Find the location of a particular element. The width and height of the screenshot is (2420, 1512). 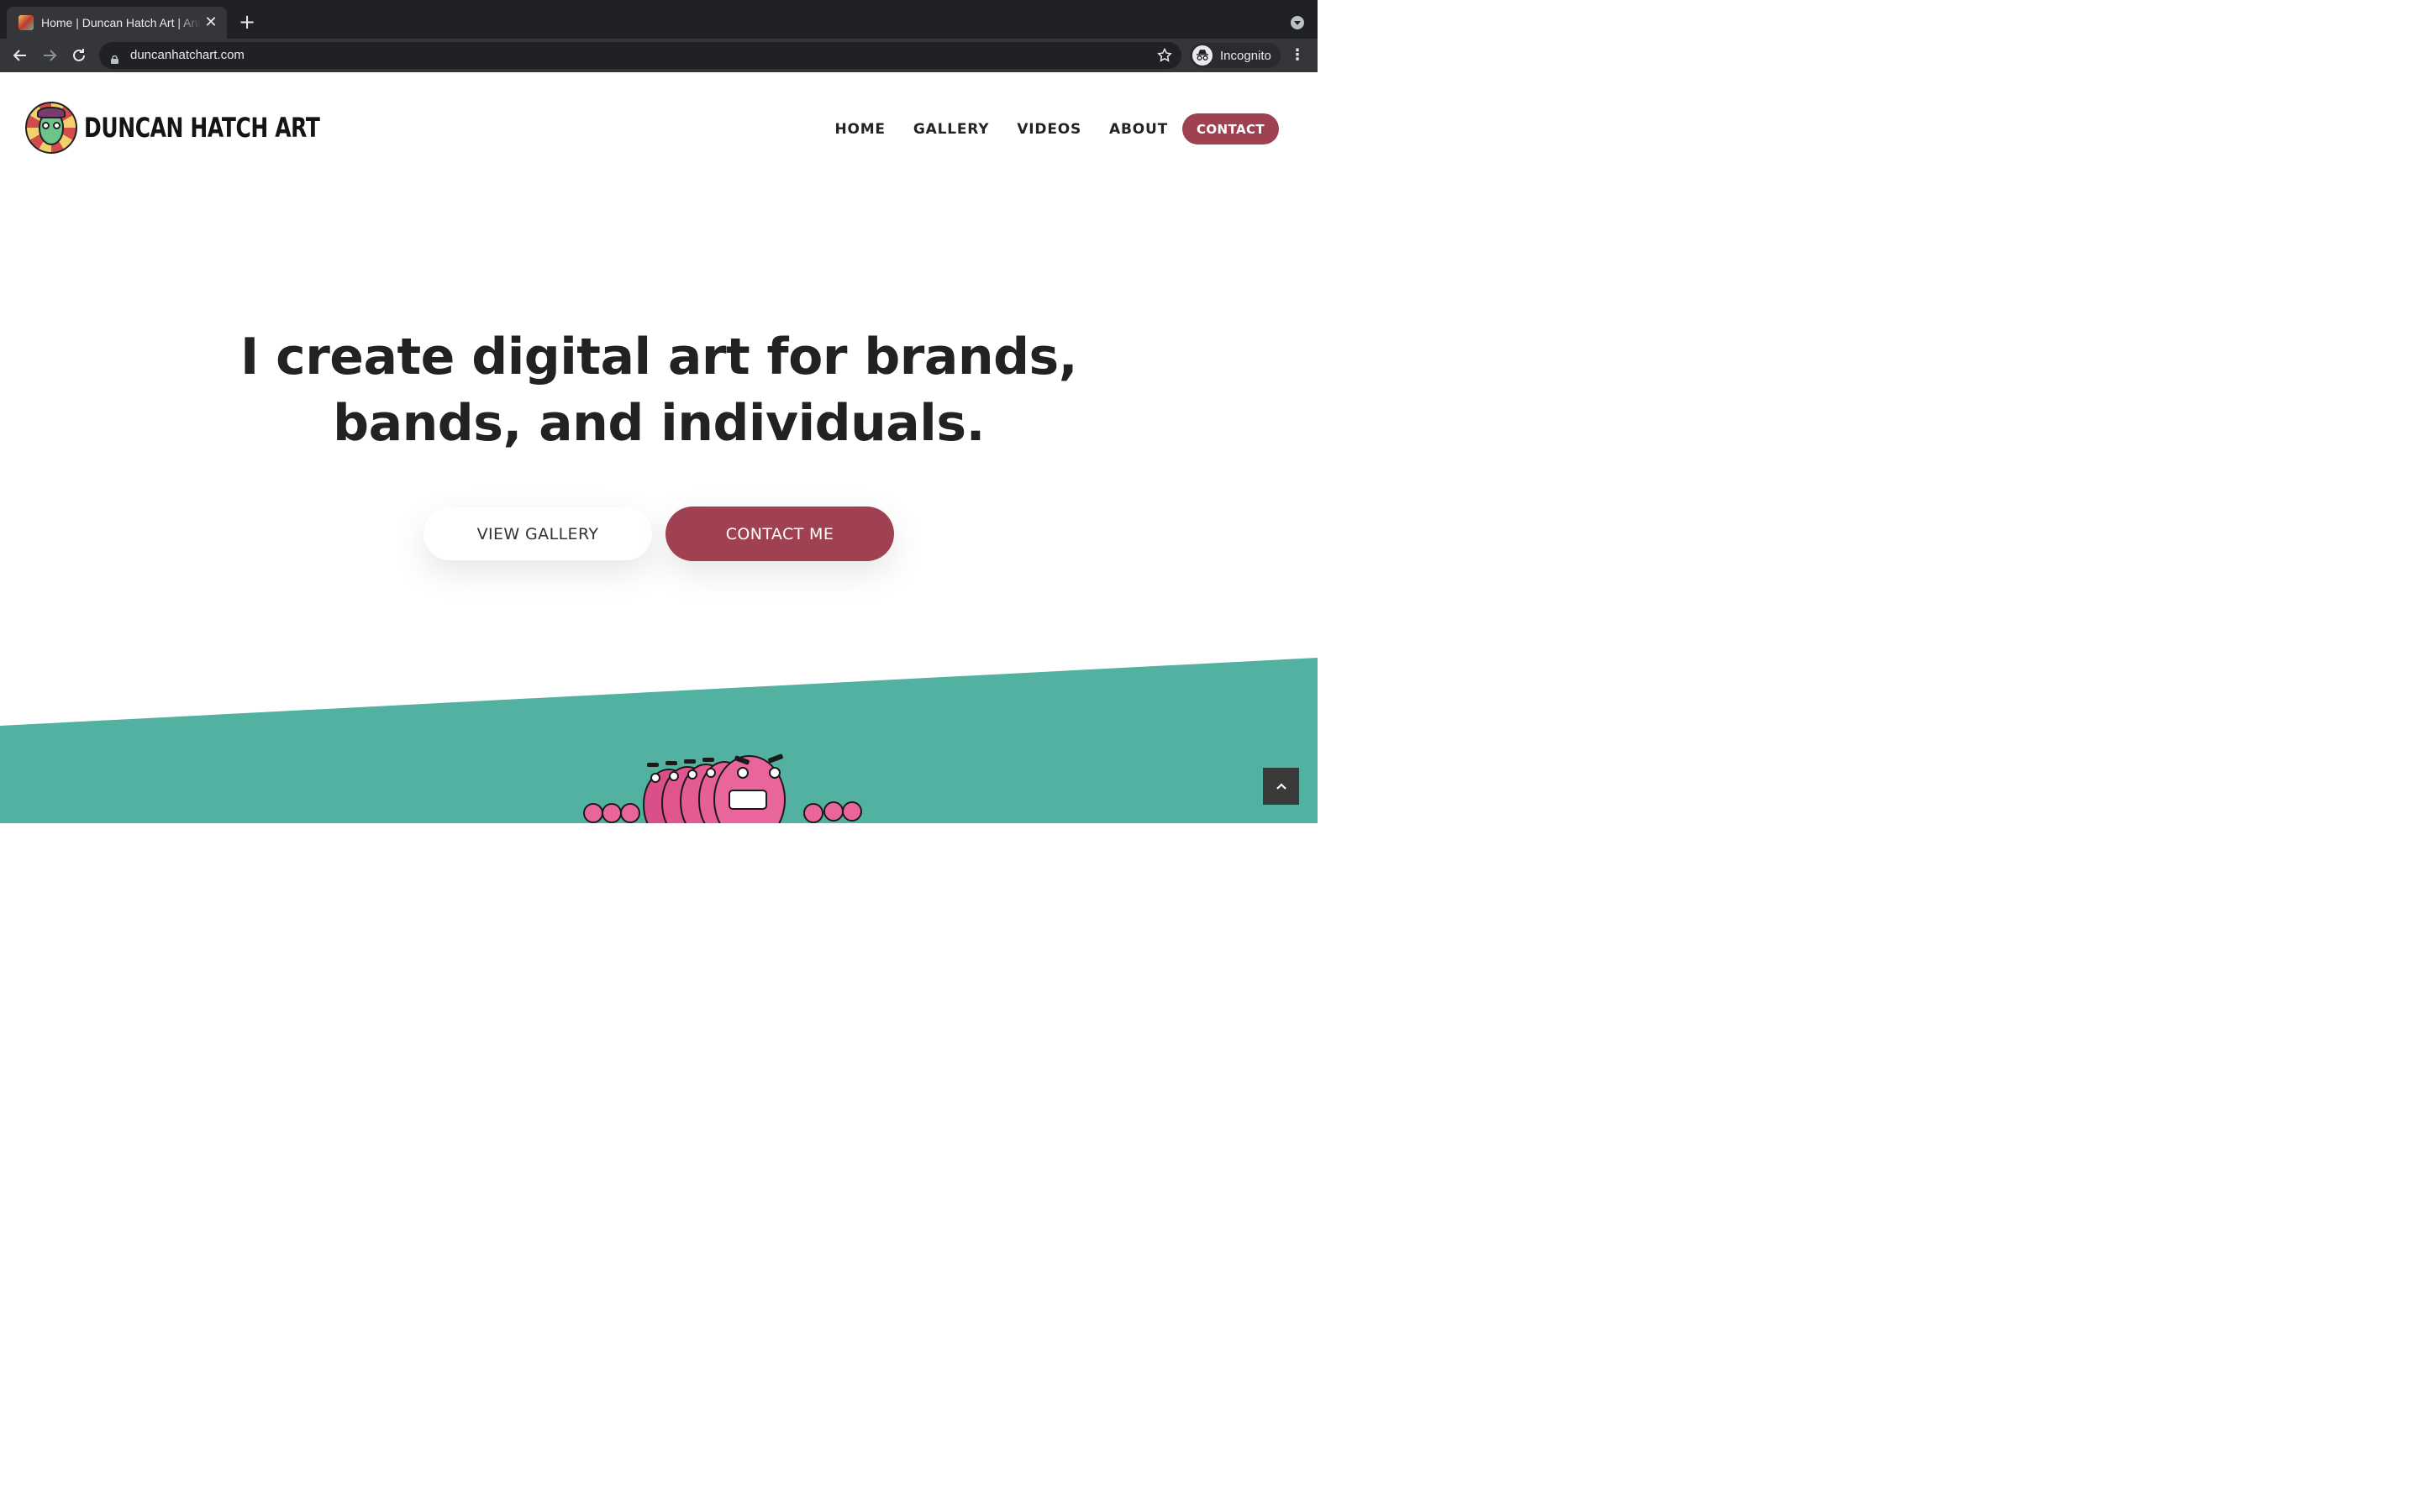

incognito-icon is located at coordinates (1202, 55).